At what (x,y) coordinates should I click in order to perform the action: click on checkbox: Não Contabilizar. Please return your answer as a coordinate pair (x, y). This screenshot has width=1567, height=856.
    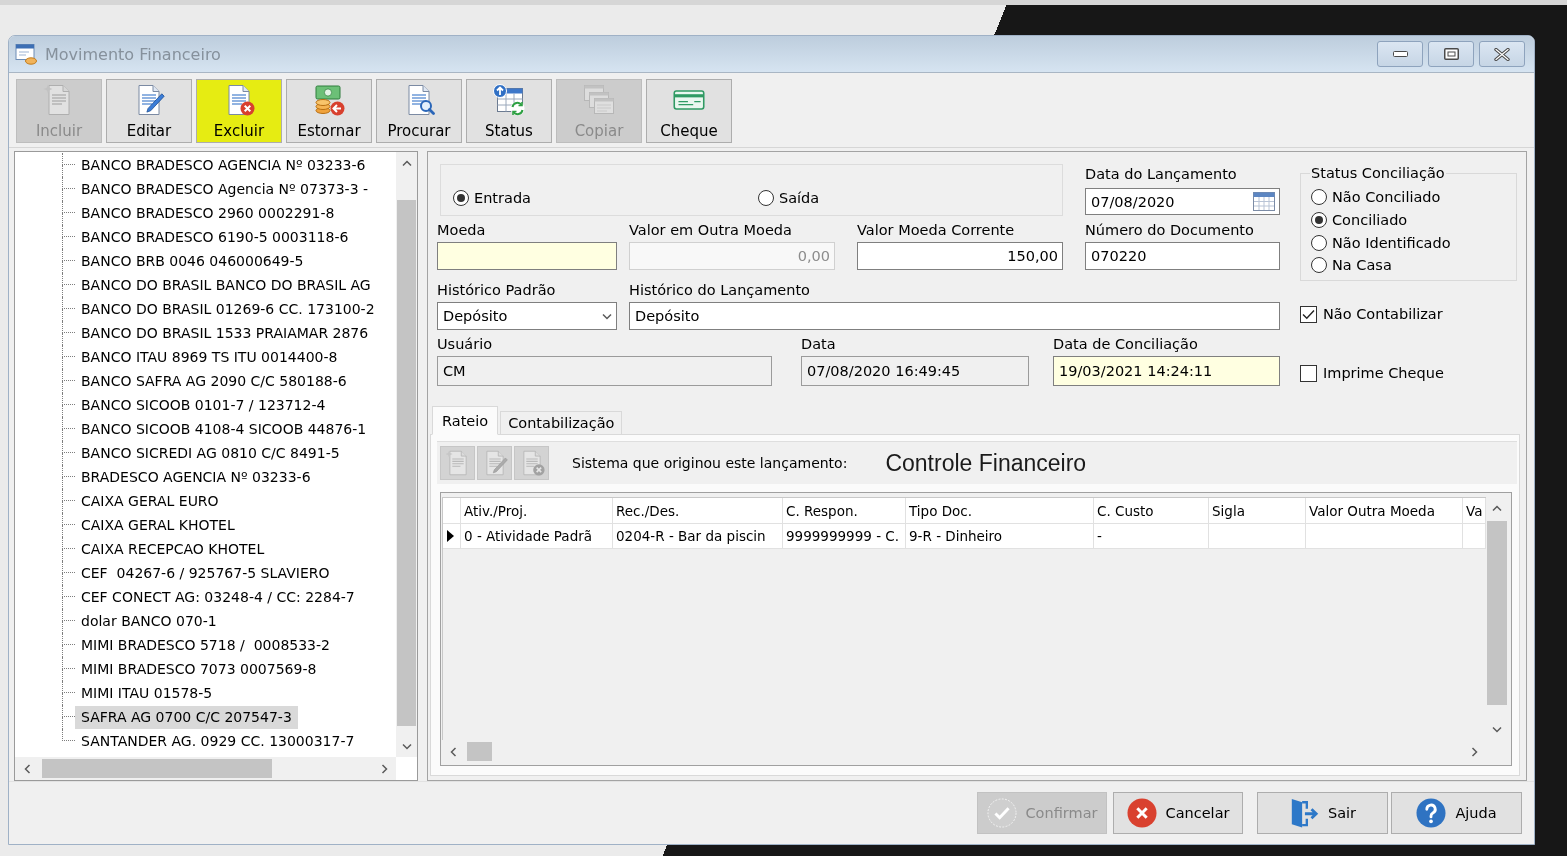
    Looking at the image, I should click on (1371, 314).